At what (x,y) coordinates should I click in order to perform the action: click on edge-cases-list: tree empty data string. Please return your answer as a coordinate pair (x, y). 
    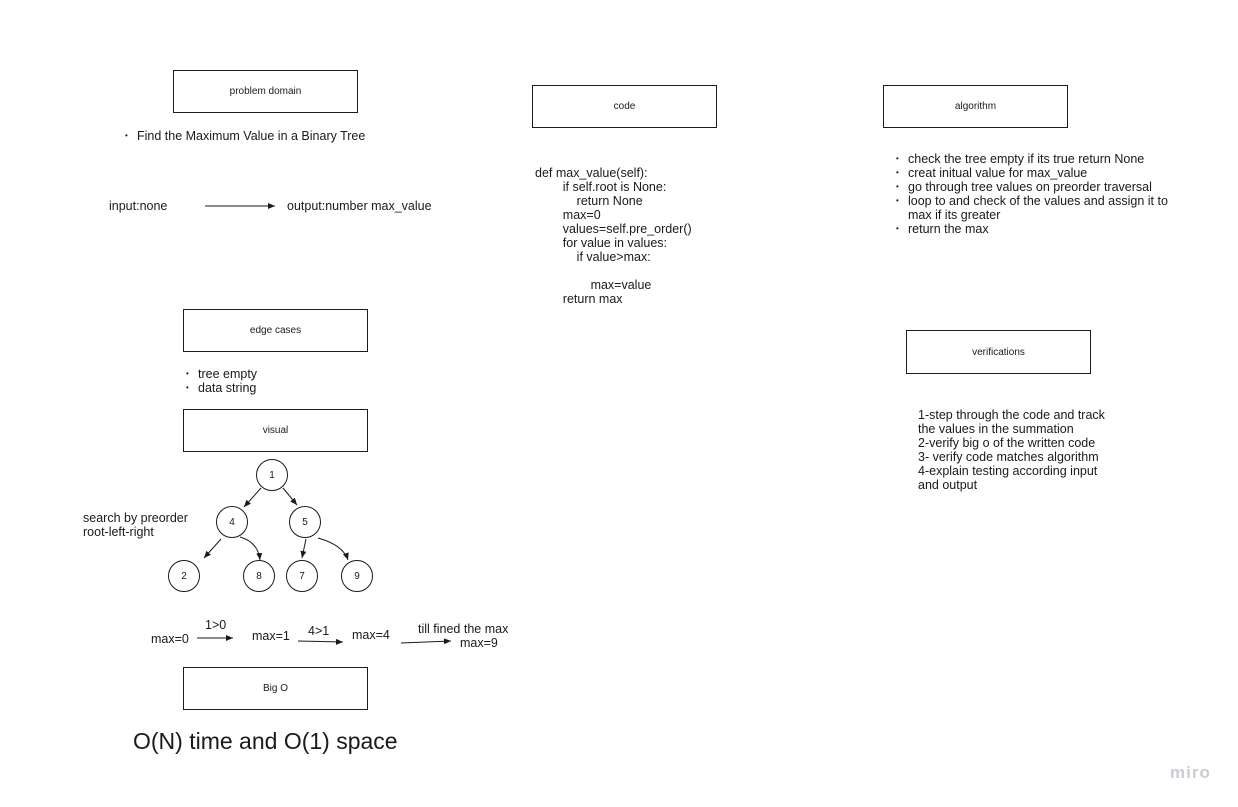
    Looking at the image, I should click on (221, 381).